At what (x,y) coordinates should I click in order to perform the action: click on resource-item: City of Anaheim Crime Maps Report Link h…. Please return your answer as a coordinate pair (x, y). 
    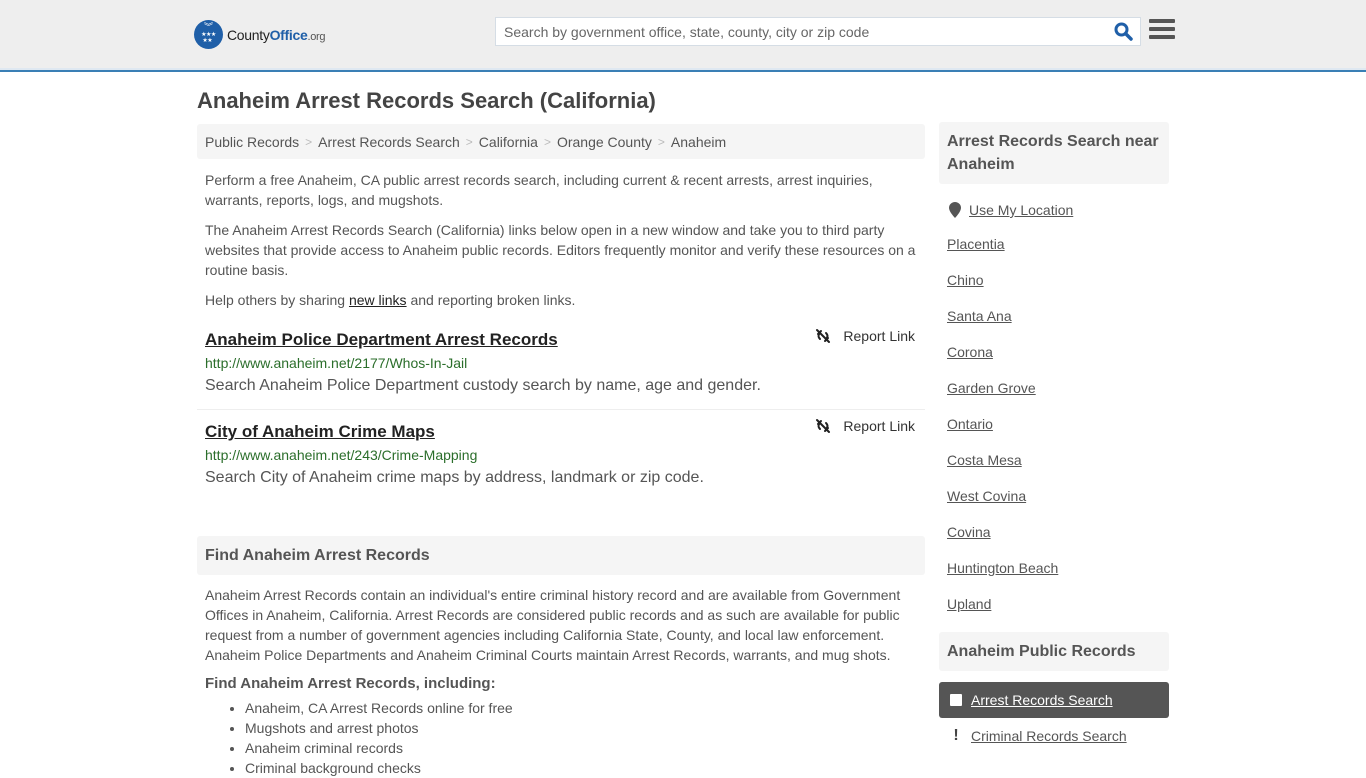
    Looking at the image, I should click on (561, 455).